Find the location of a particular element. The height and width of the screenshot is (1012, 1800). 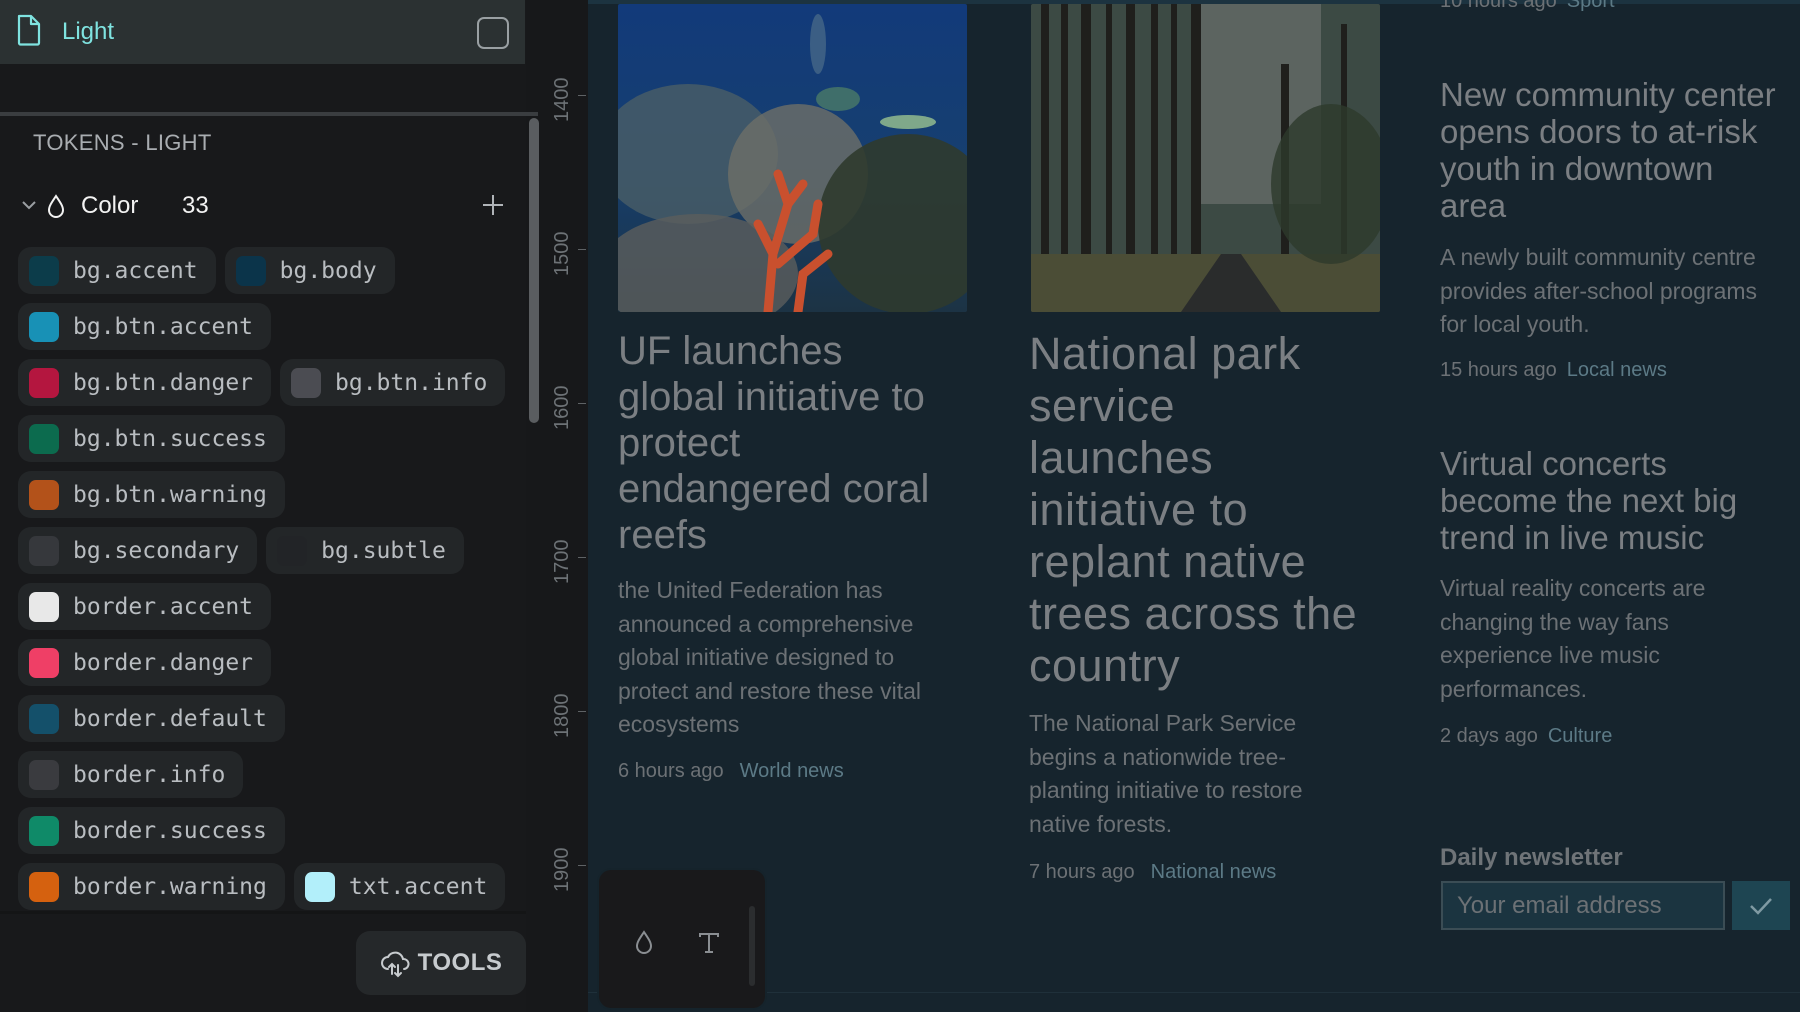

chevron-down-icon is located at coordinates (29, 205).